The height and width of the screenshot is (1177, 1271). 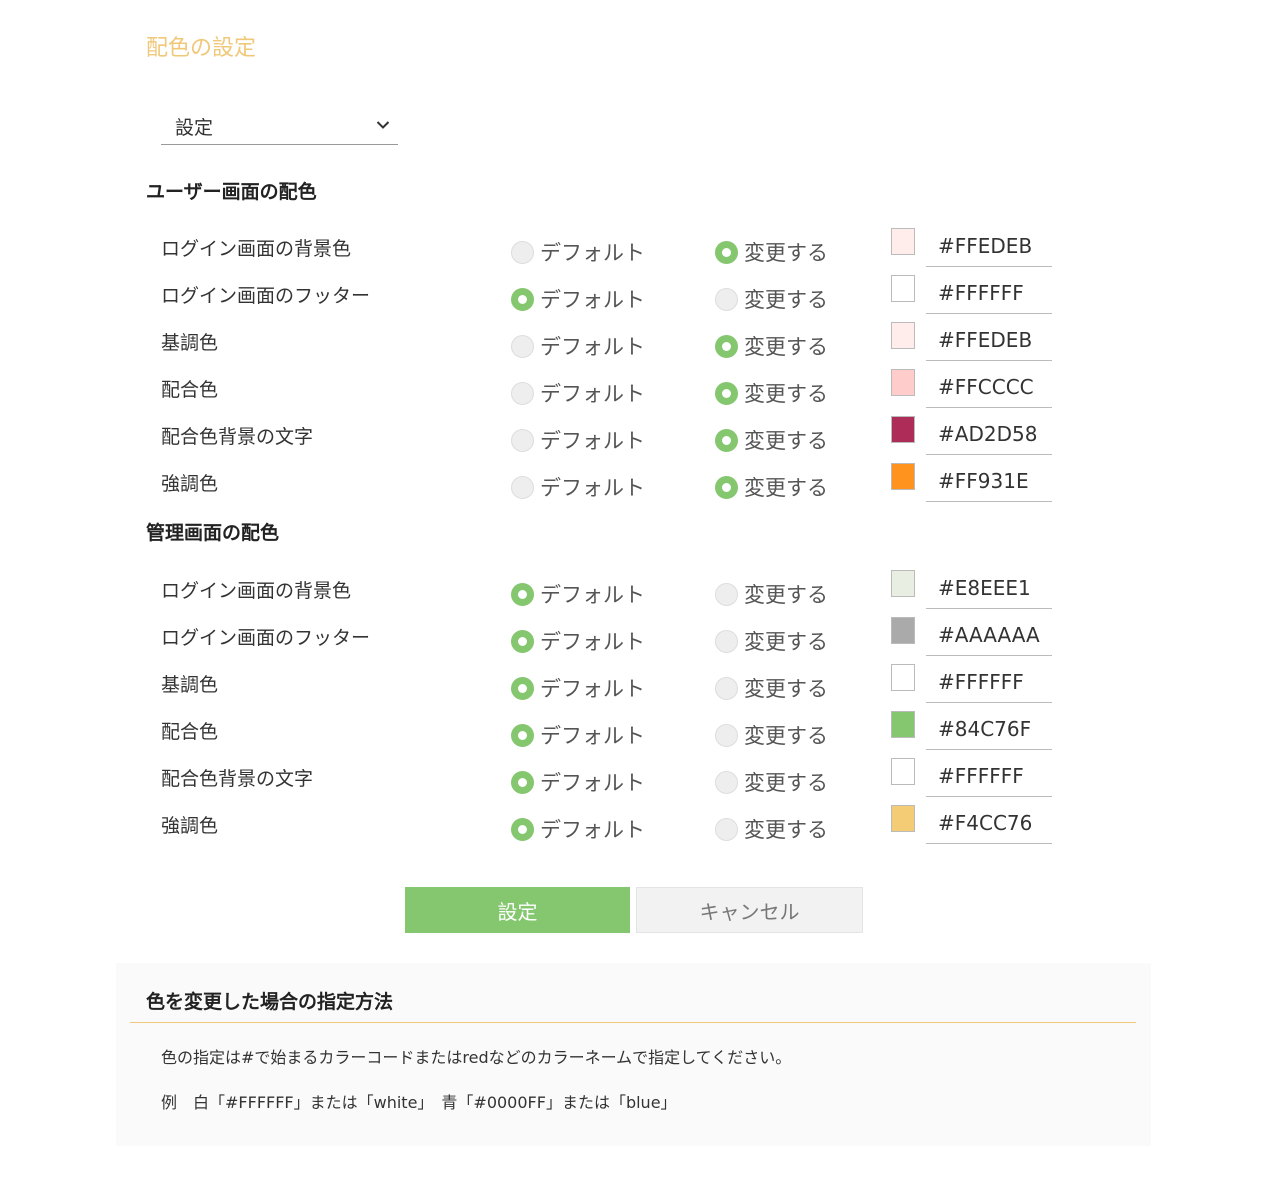 What do you see at coordinates (989, 823) in the screenshot?
I see `color-code-input: #F4CC76` at bounding box center [989, 823].